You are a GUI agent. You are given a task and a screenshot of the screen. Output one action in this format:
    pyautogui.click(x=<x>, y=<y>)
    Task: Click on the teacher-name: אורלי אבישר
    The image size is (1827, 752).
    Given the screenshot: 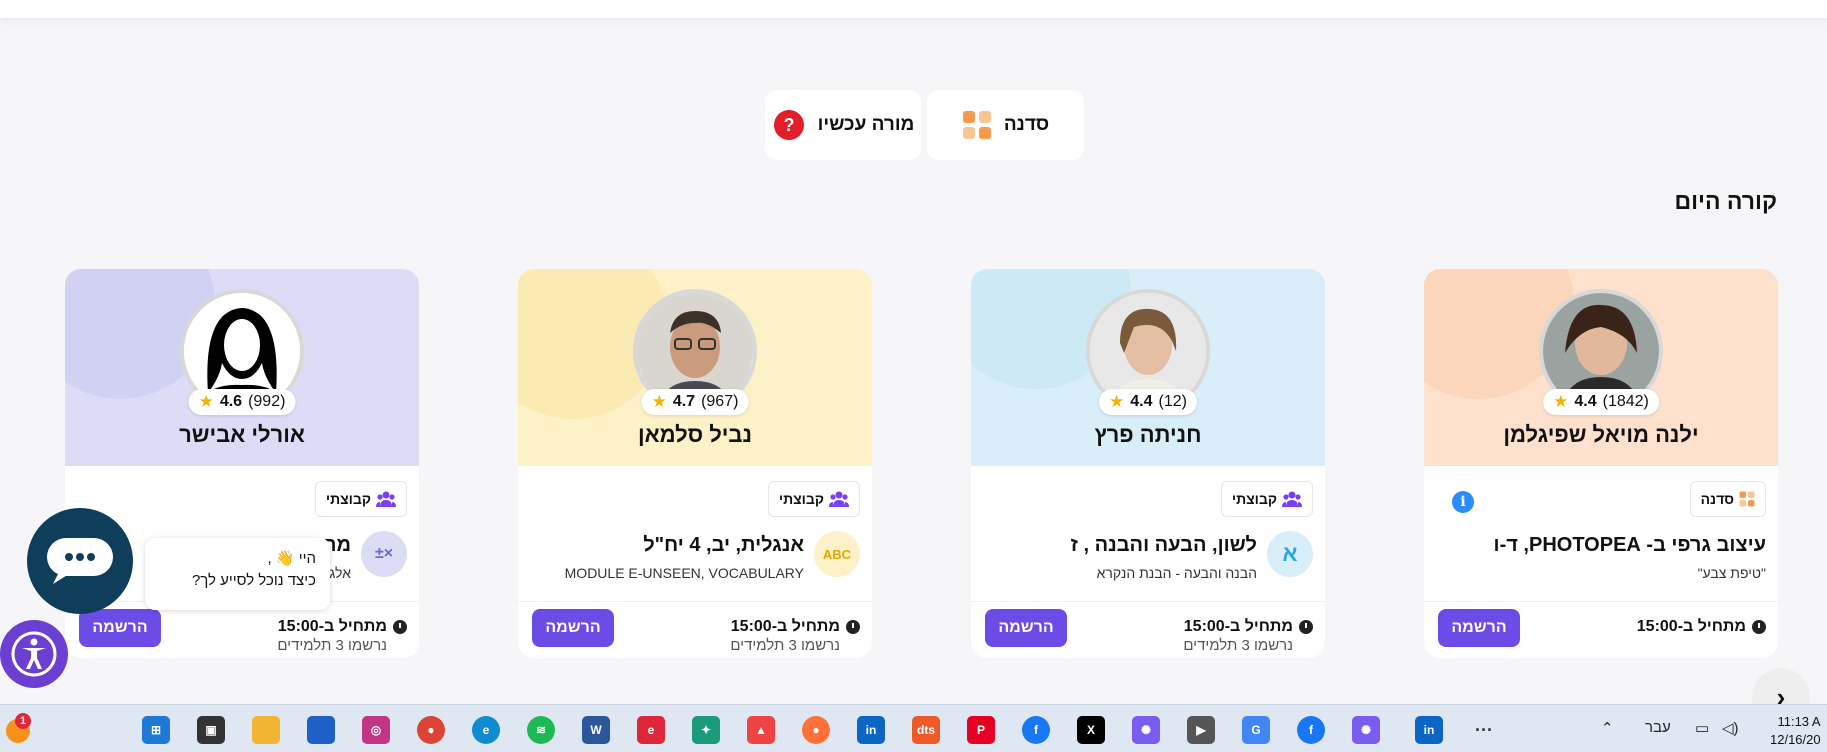 What is the action you would take?
    pyautogui.click(x=242, y=435)
    